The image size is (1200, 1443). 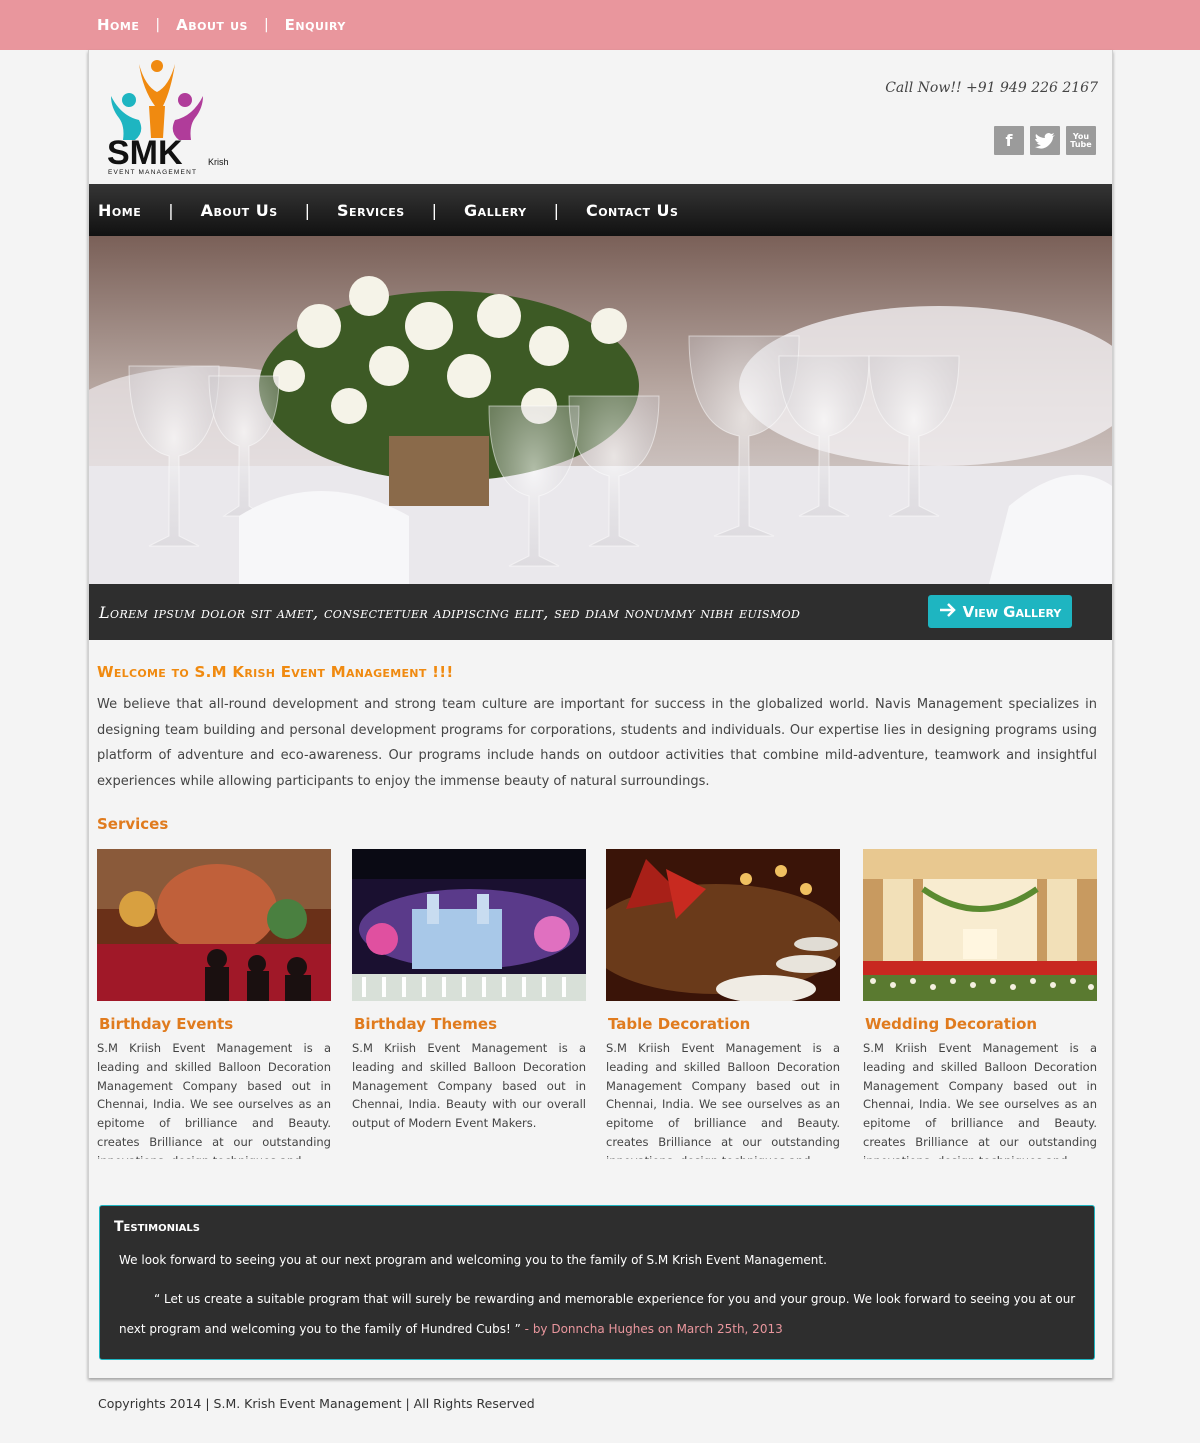 I want to click on nav-gallery: Gallery, so click(x=495, y=210).